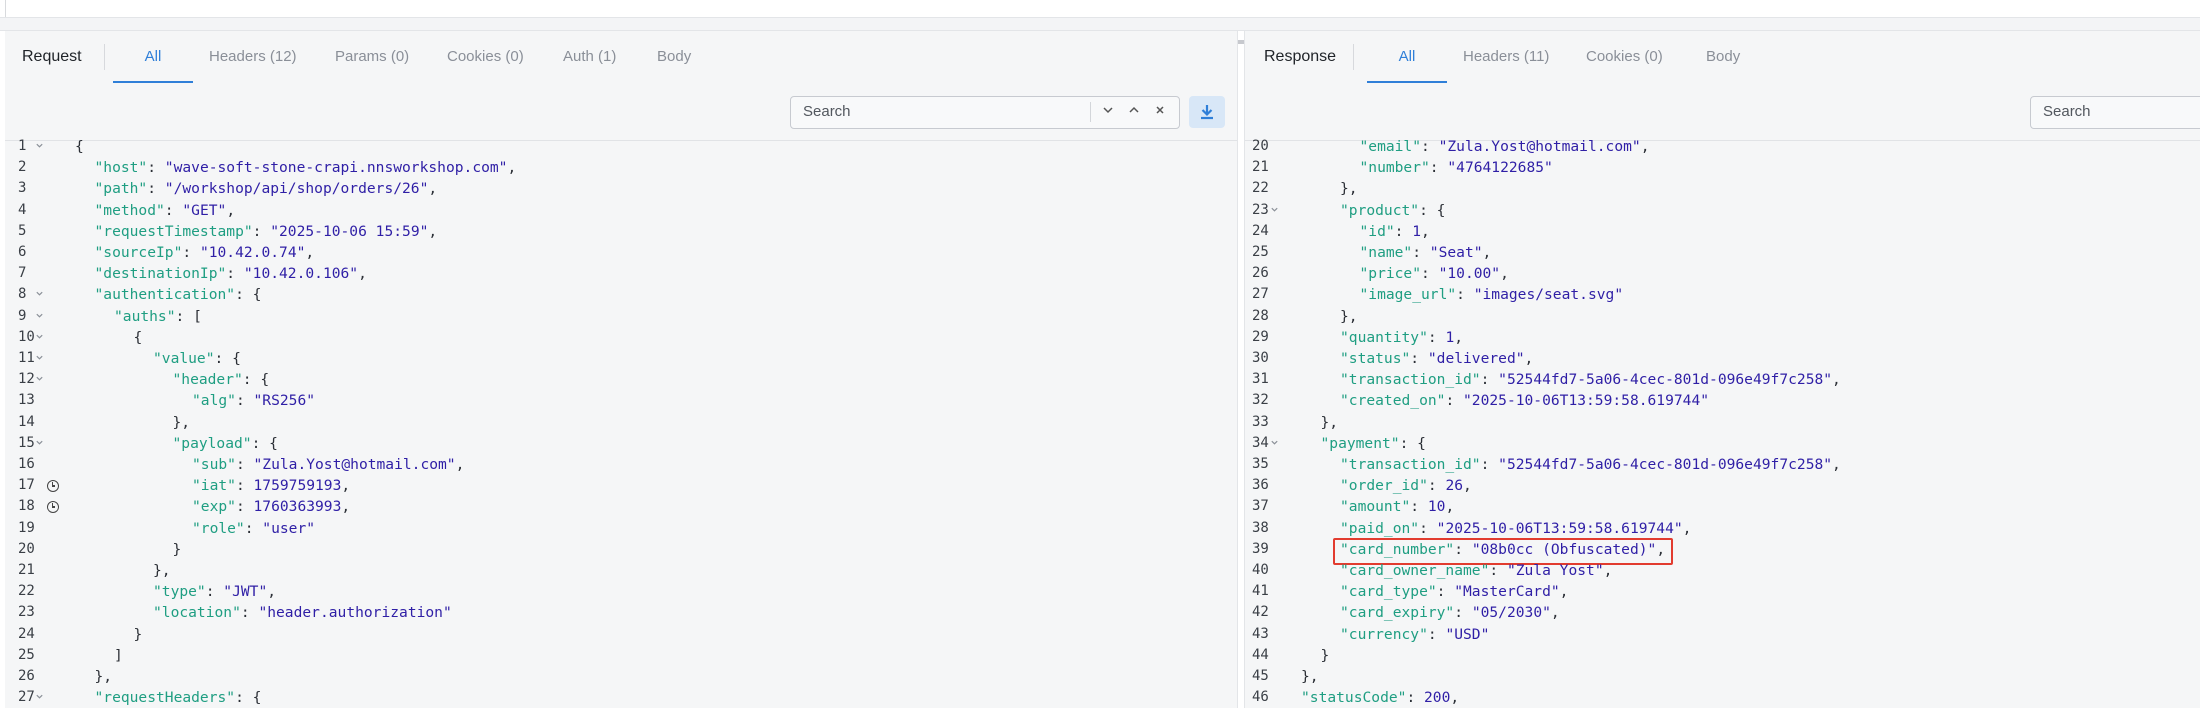 Image resolution: width=2200 pixels, height=708 pixels. I want to click on json-key: "iat", so click(214, 486).